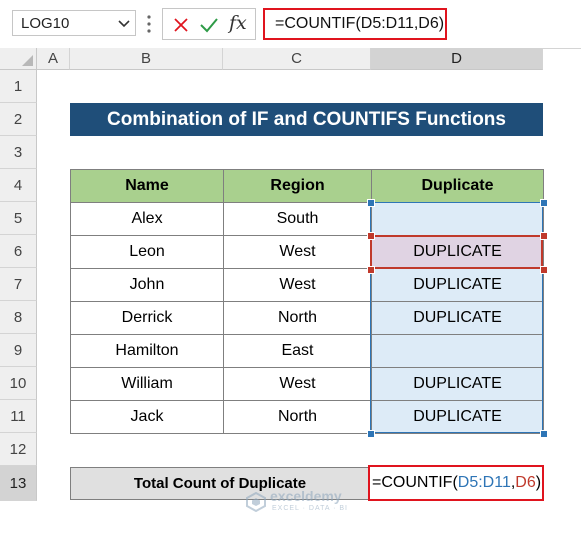 This screenshot has height=534, width=581. I want to click on row-header: 9, so click(18, 350).